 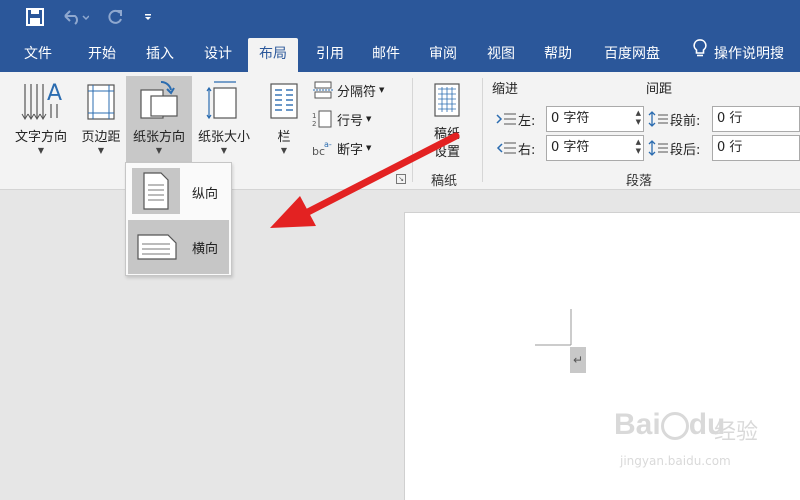 What do you see at coordinates (101, 102) in the screenshot?
I see `margins-icon` at bounding box center [101, 102].